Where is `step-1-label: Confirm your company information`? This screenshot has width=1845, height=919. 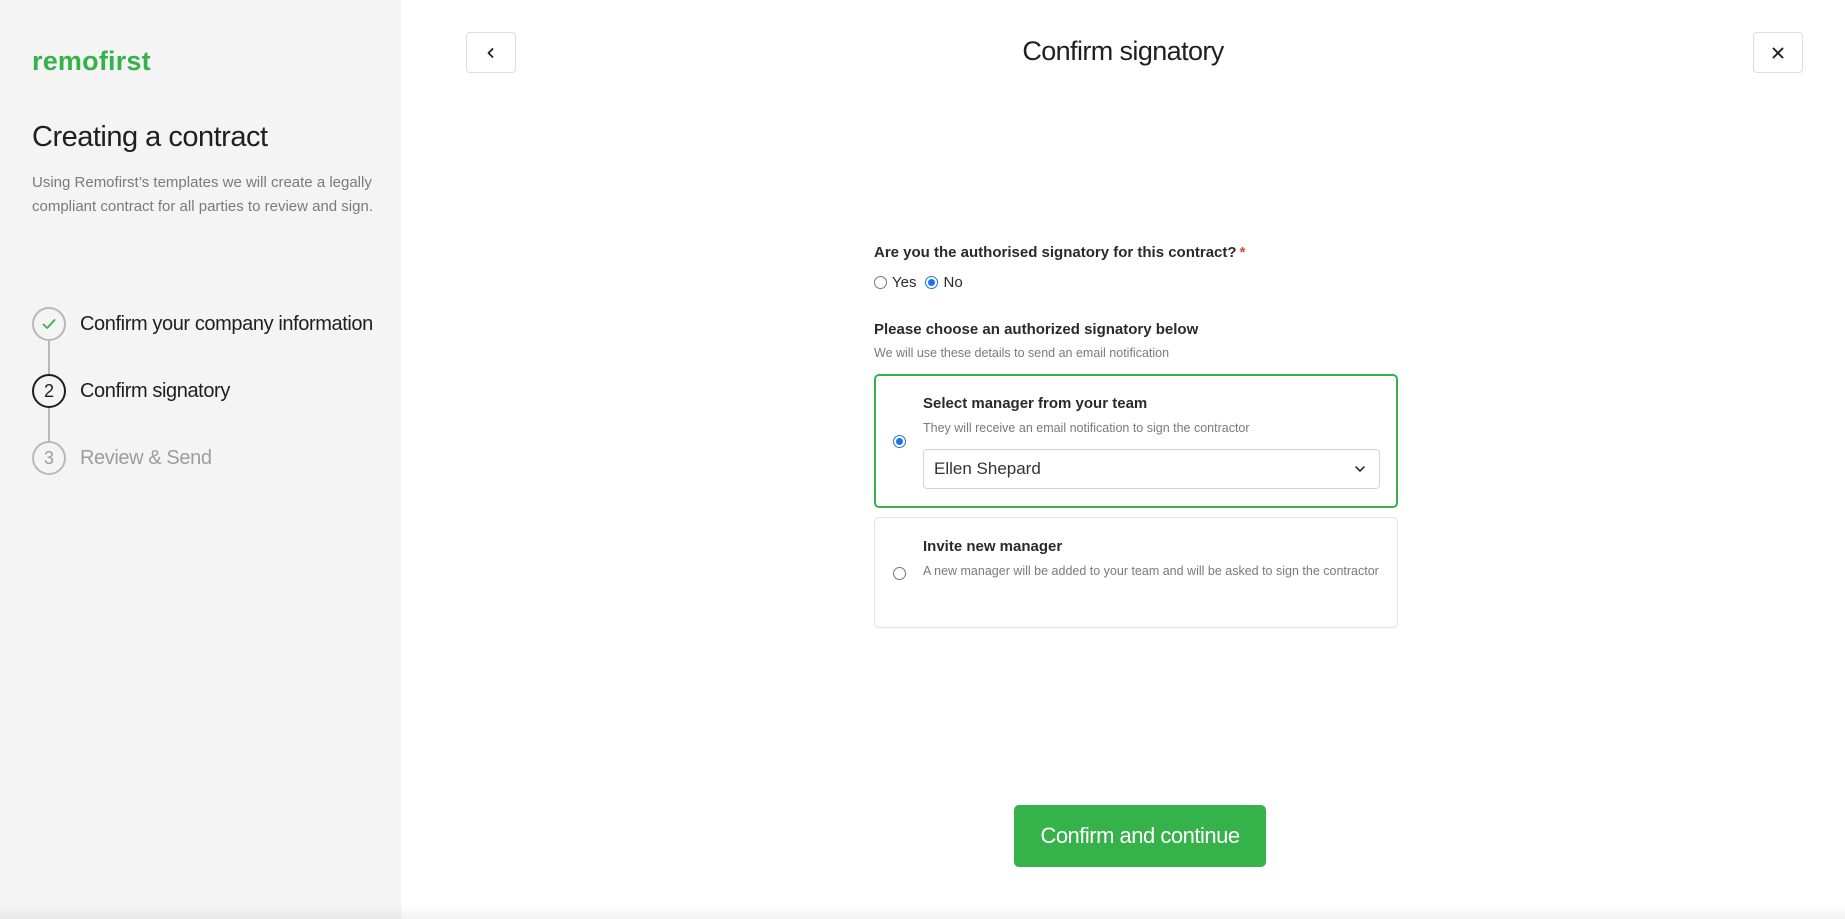 step-1-label: Confirm your company information is located at coordinates (226, 323).